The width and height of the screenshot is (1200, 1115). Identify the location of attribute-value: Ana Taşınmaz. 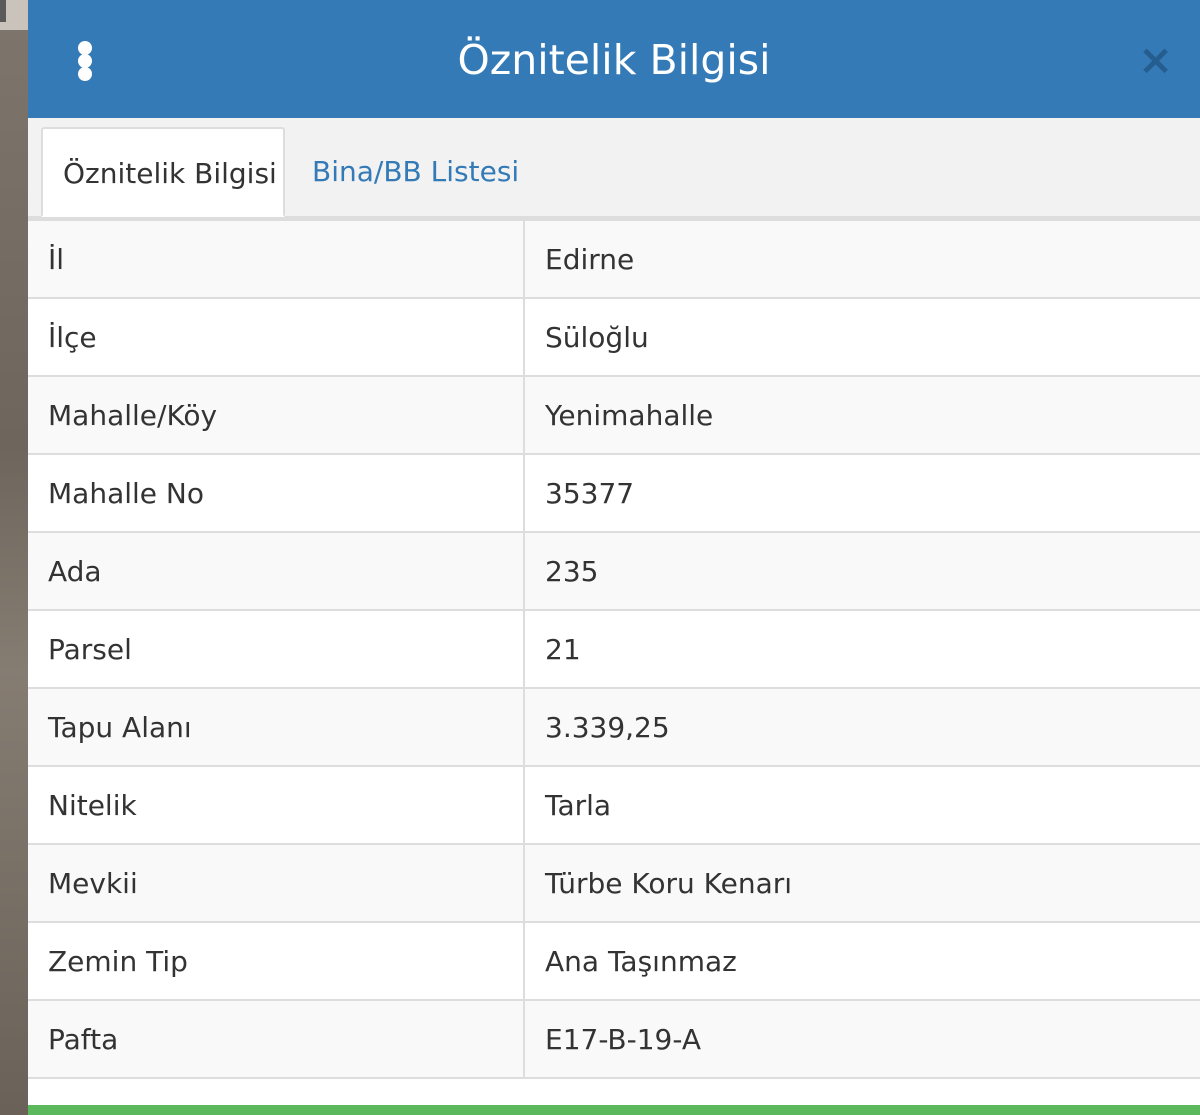
(862, 961).